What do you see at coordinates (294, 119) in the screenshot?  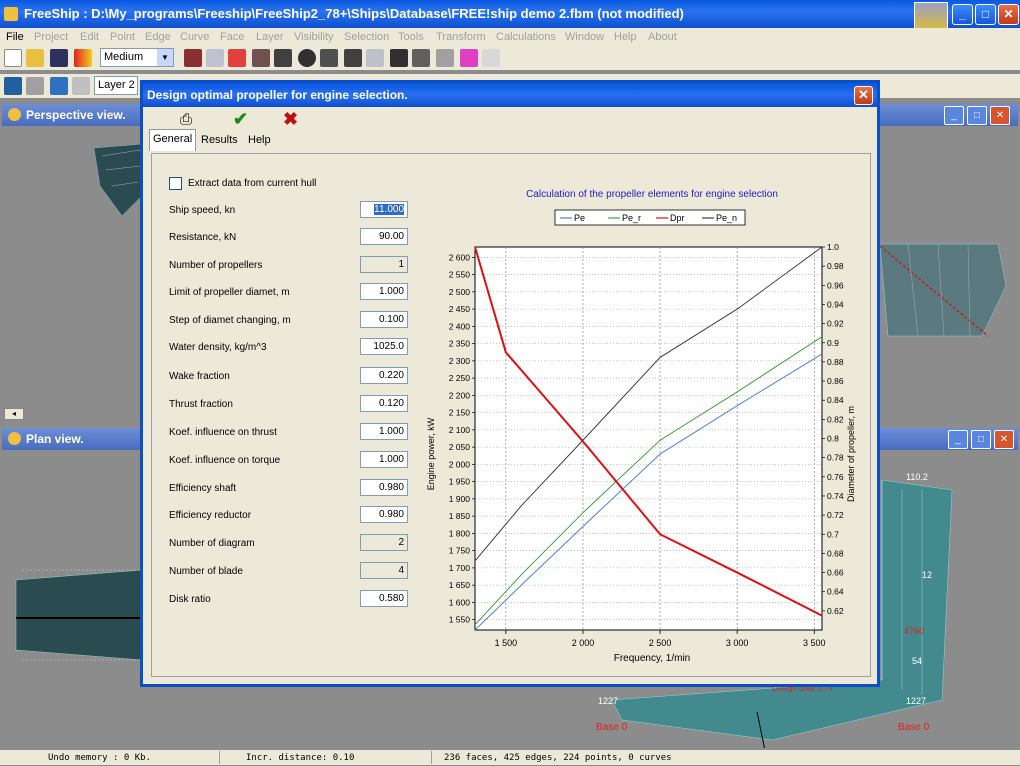 I see `cross-icon: ✖` at bounding box center [294, 119].